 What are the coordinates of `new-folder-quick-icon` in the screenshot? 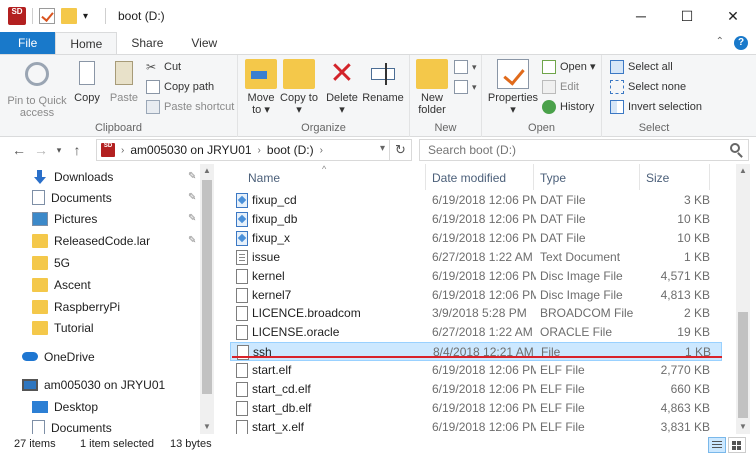 It's located at (69, 16).